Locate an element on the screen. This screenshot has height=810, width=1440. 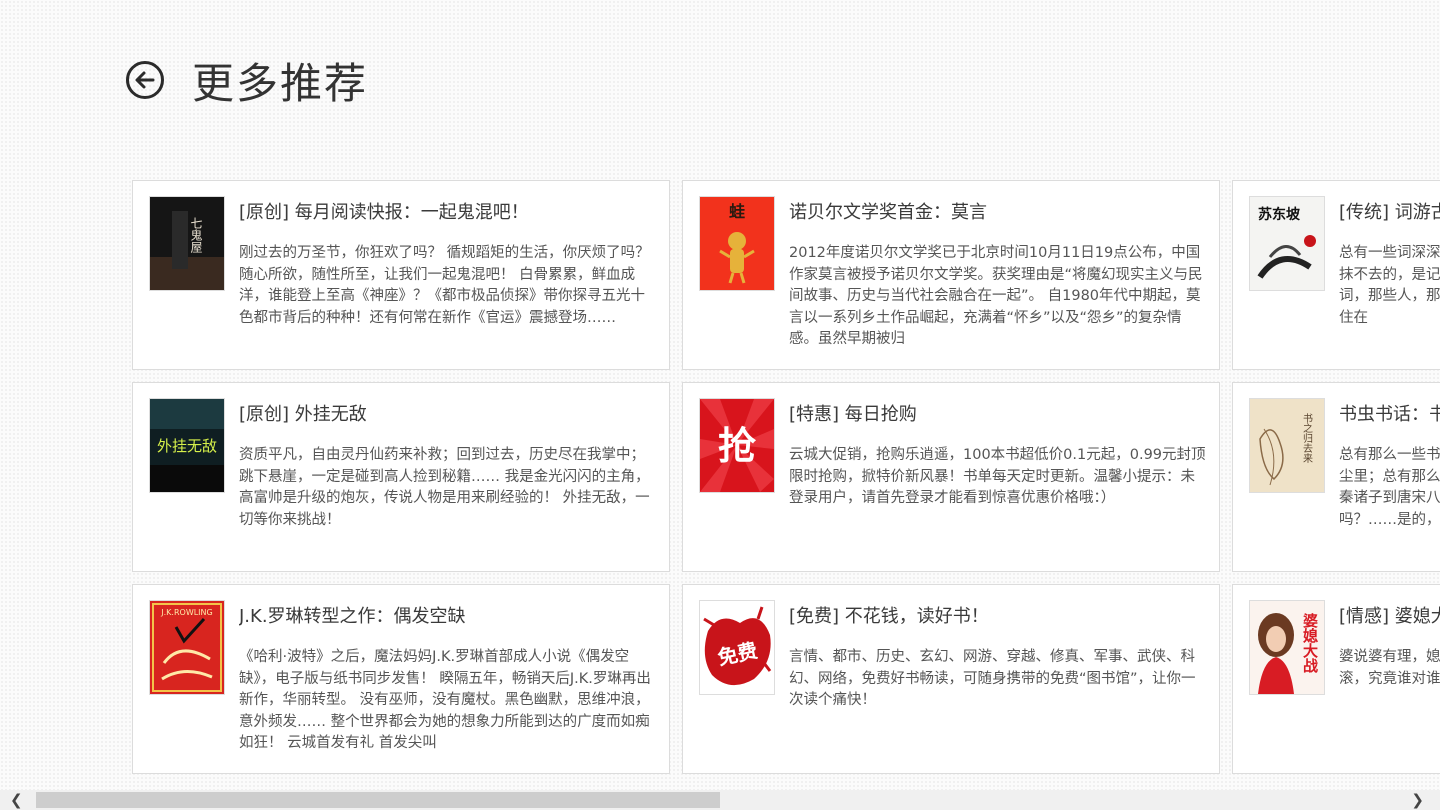
cover-title-text: 外挂无敌 is located at coordinates (187, 446).